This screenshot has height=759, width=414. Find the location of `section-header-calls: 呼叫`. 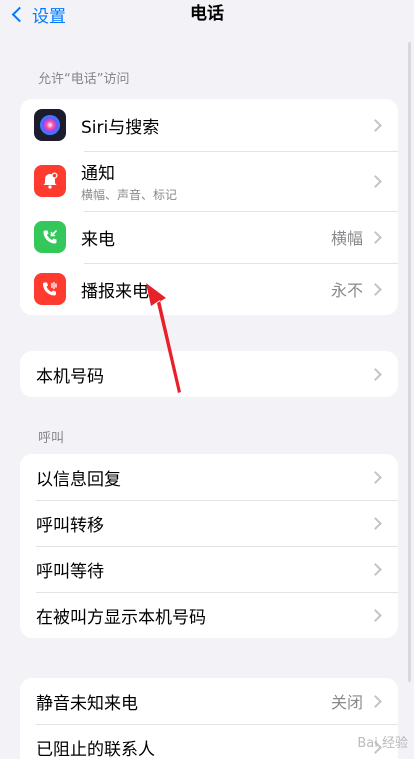

section-header-calls: 呼叫 is located at coordinates (51, 438).